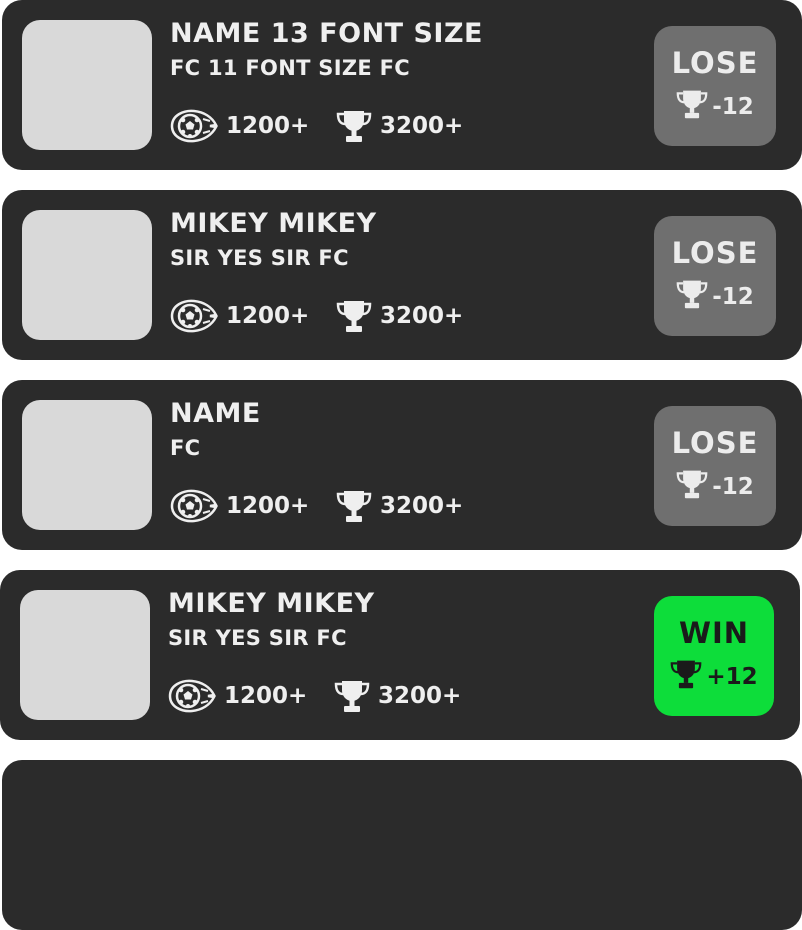  I want to click on result-badge: WIN +12, so click(714, 656).